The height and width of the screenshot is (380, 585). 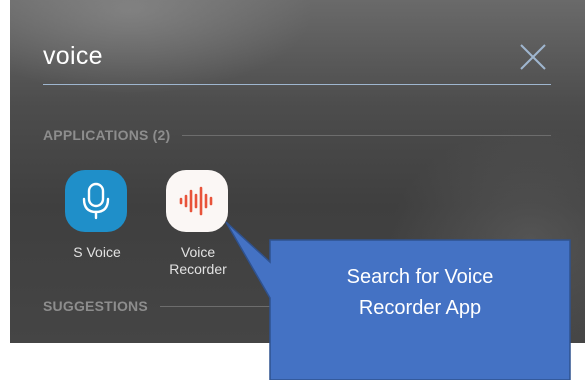 I want to click on microphone-icon, so click(x=96, y=201).